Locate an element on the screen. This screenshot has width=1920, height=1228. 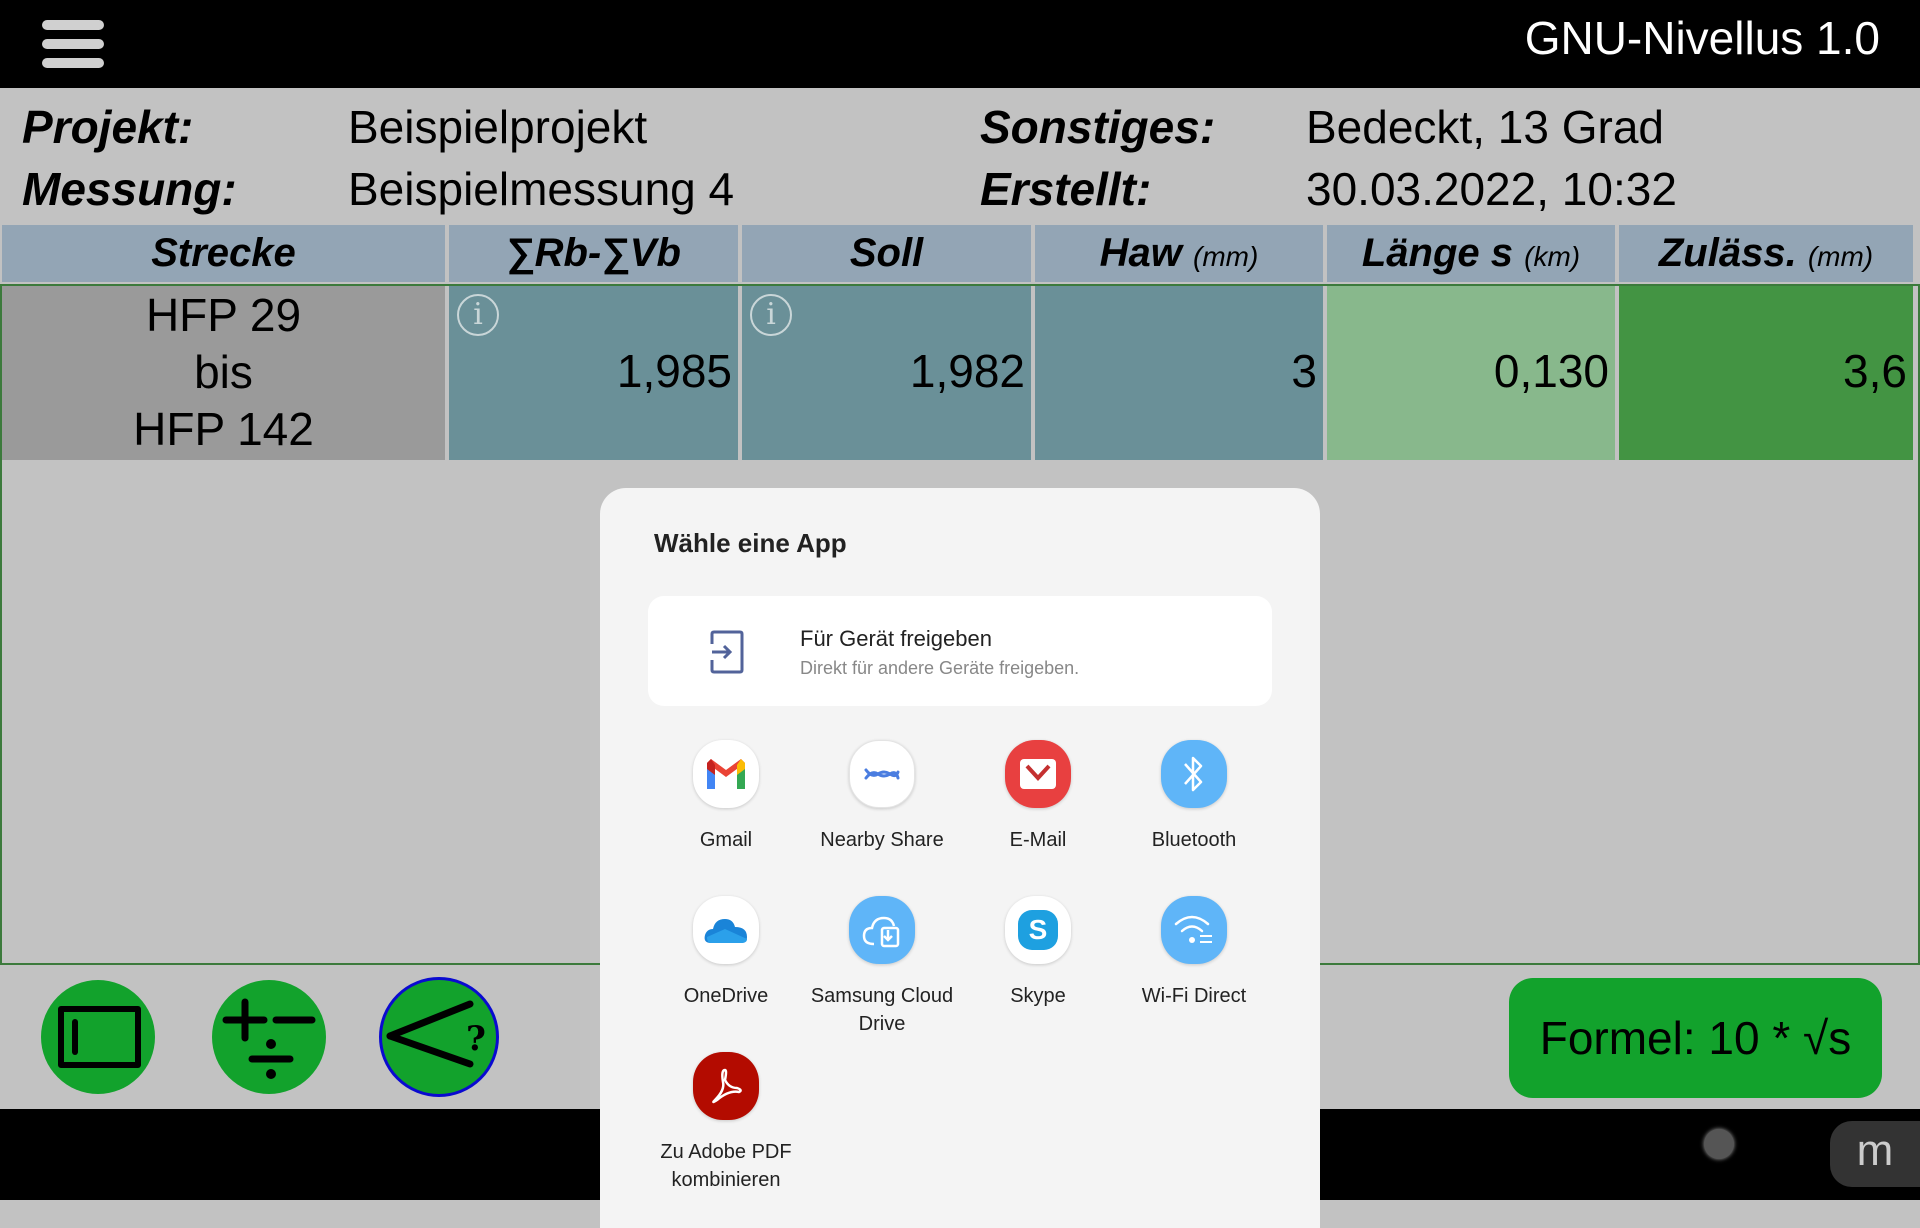
app-label: Nearby Share is located at coordinates (882, 840).